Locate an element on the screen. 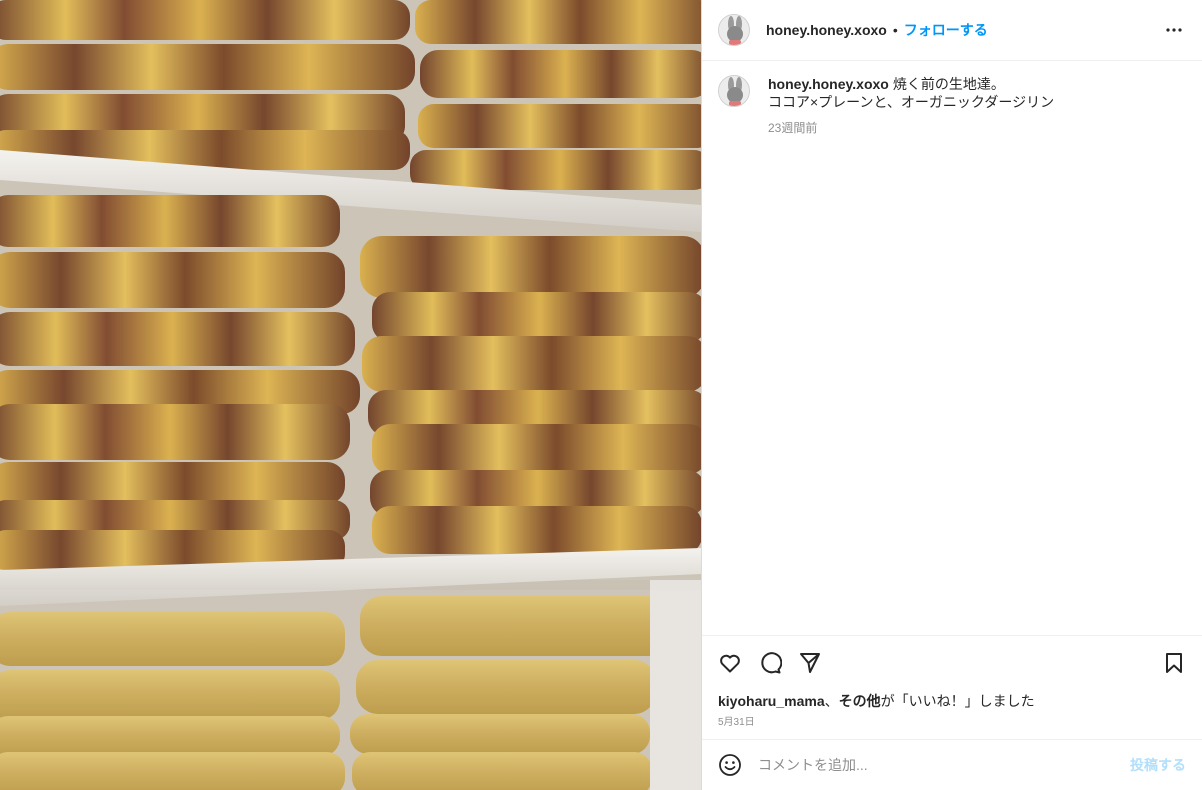 This screenshot has width=1202, height=790. likes-others-link: その他 is located at coordinates (860, 701).